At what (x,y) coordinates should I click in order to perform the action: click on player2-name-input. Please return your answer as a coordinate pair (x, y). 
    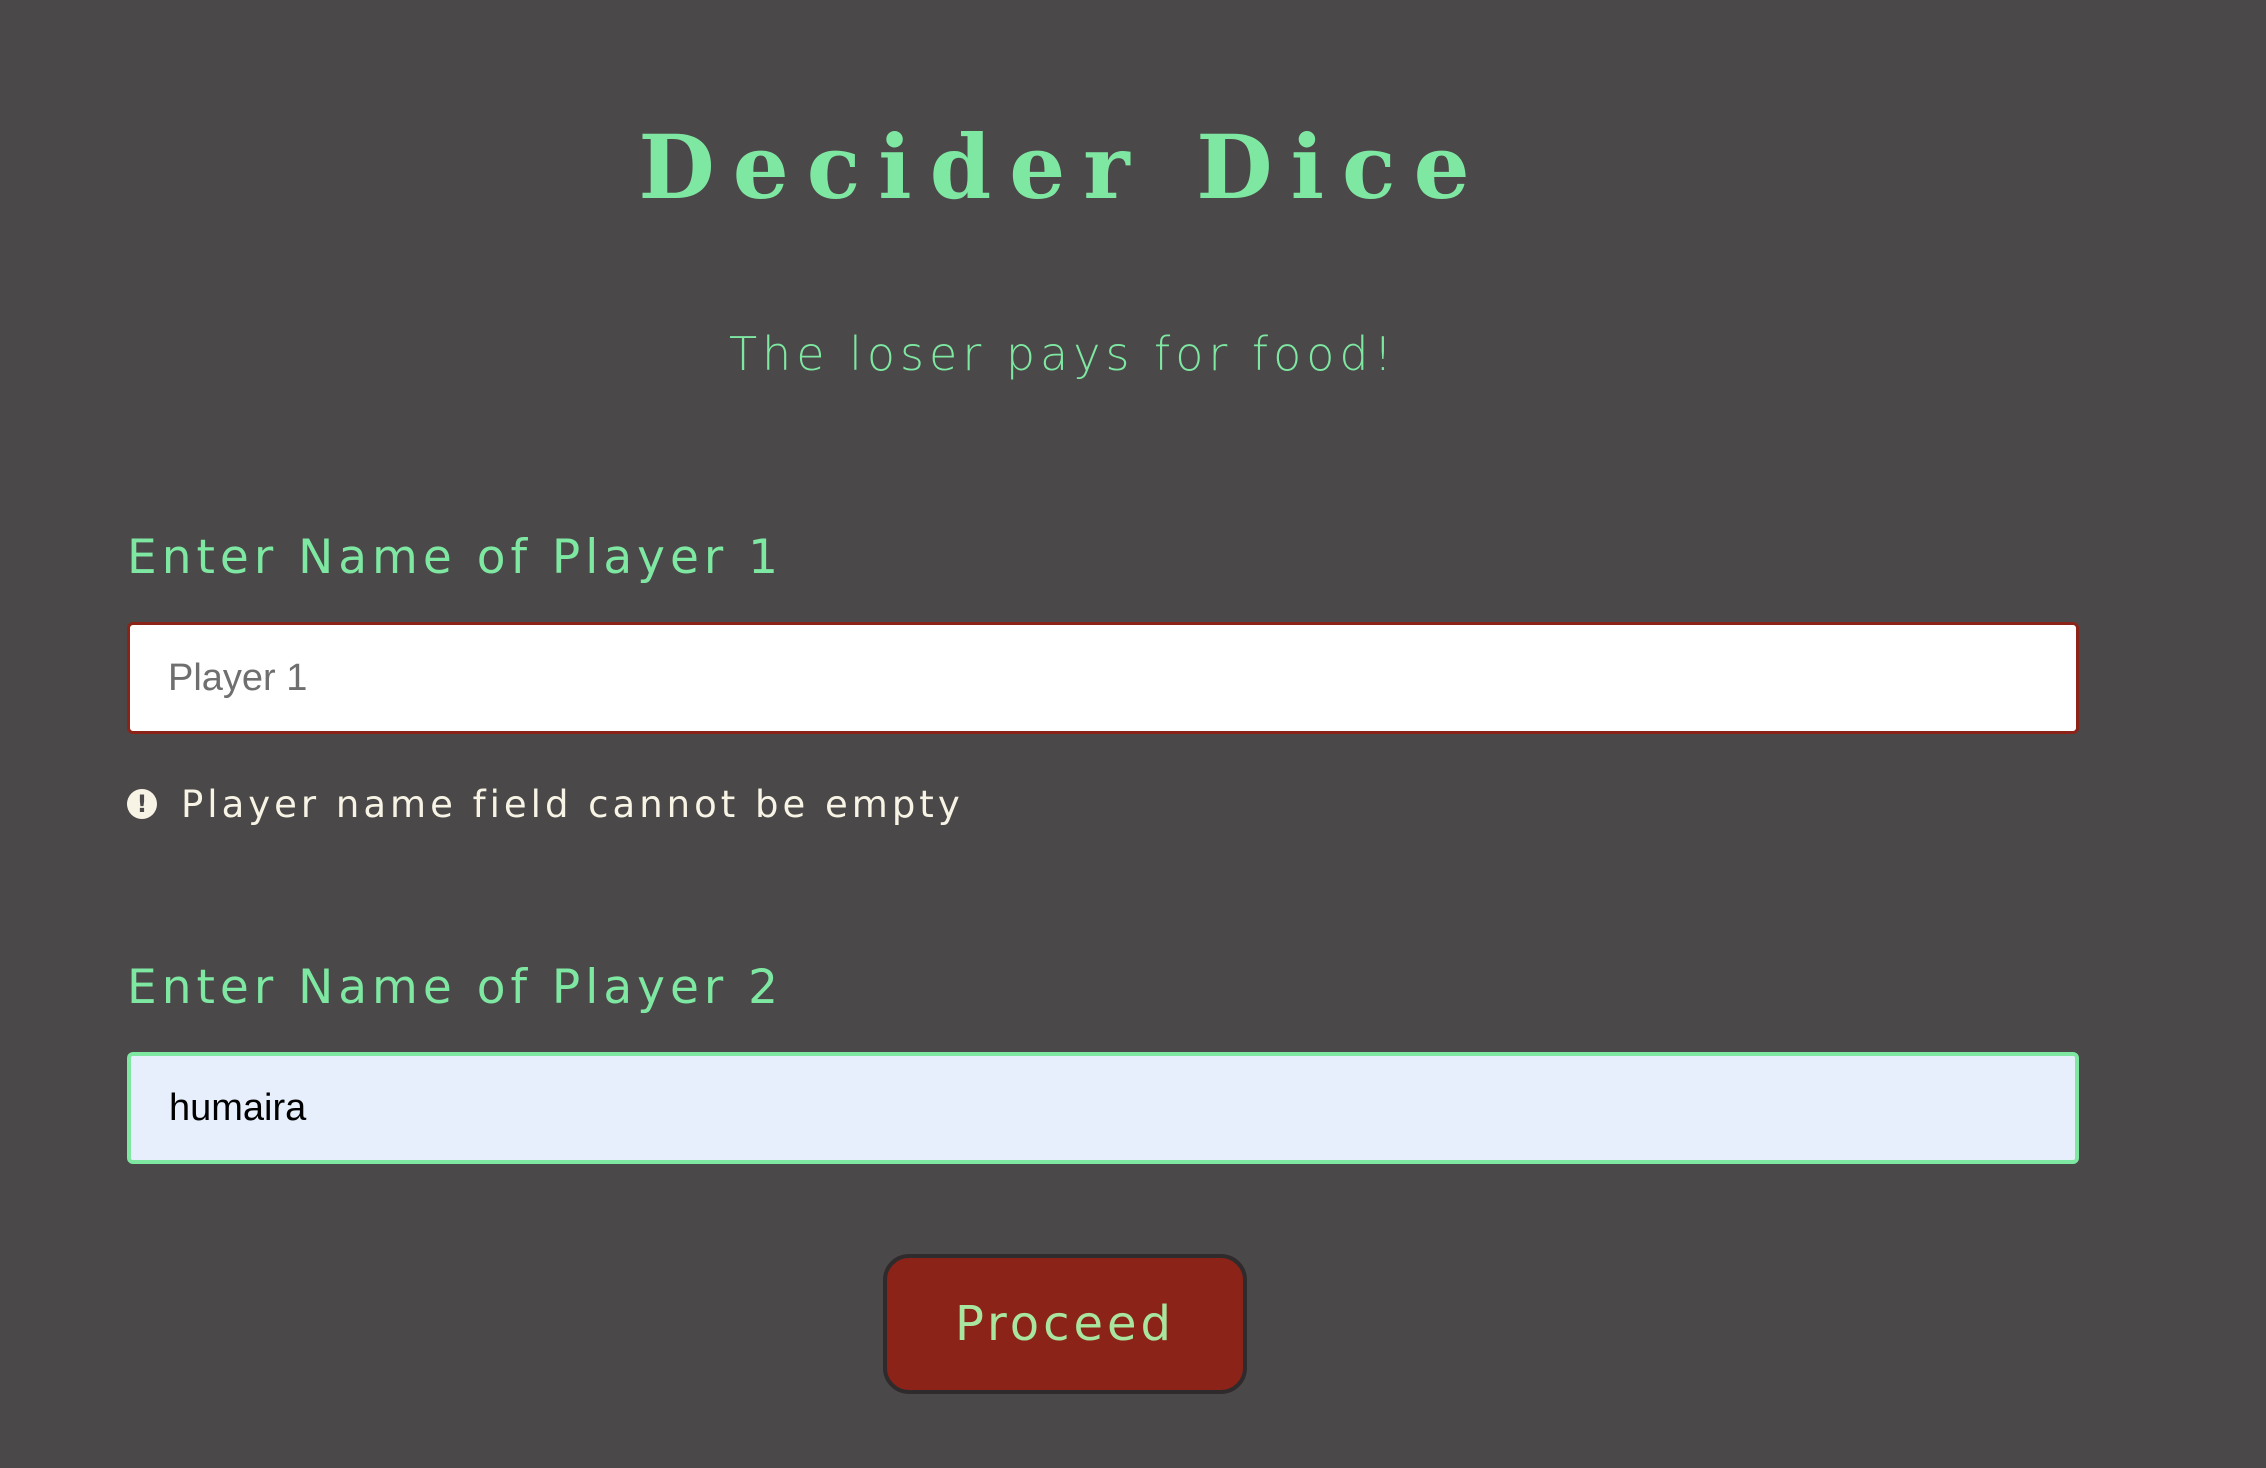
    Looking at the image, I should click on (1103, 1108).